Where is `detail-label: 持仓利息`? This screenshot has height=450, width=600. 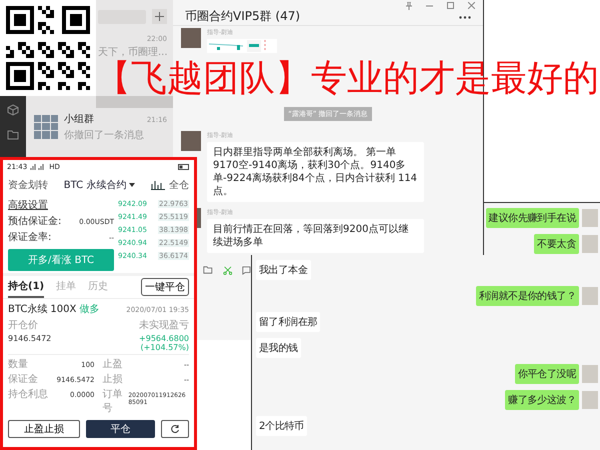 detail-label: 持仓利息 is located at coordinates (28, 394).